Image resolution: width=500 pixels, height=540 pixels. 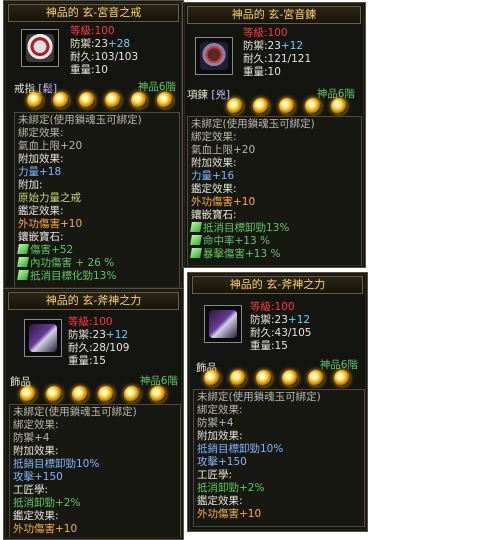 What do you see at coordinates (197, 95) in the screenshot?
I see `slot-label: 項鍊` at bounding box center [197, 95].